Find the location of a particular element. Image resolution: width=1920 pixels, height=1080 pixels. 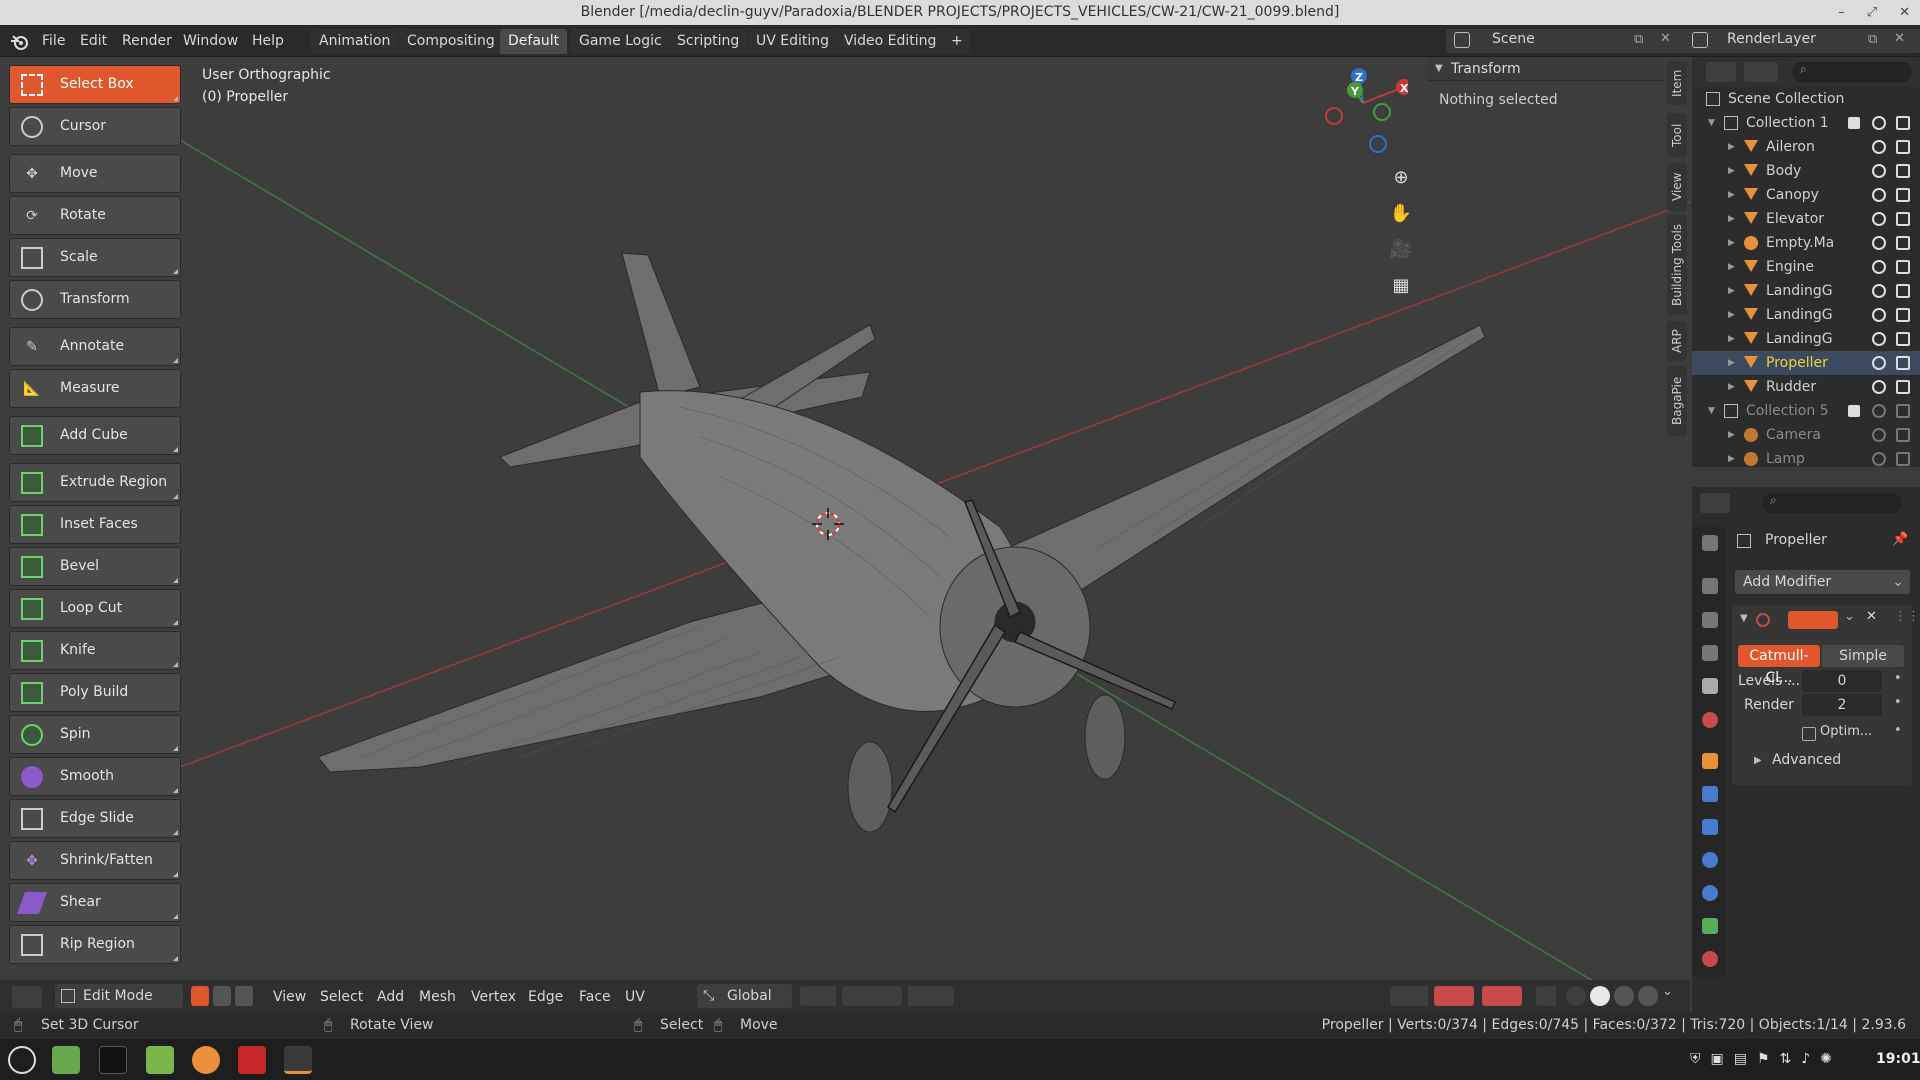

tool-move: ✥ Move is located at coordinates (95, 173).